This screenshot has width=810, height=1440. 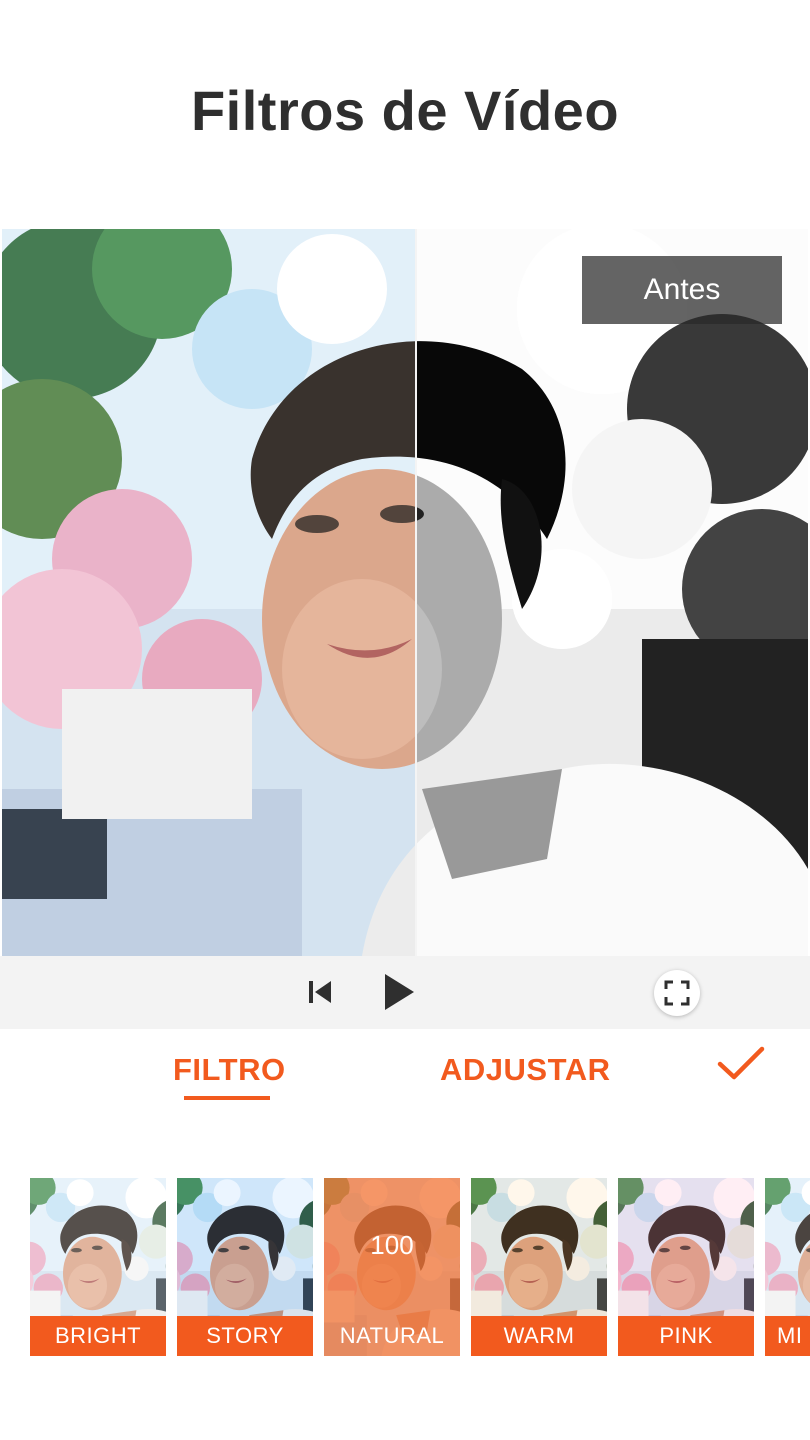 I want to click on playback-controls-bar, so click(x=405, y=992).